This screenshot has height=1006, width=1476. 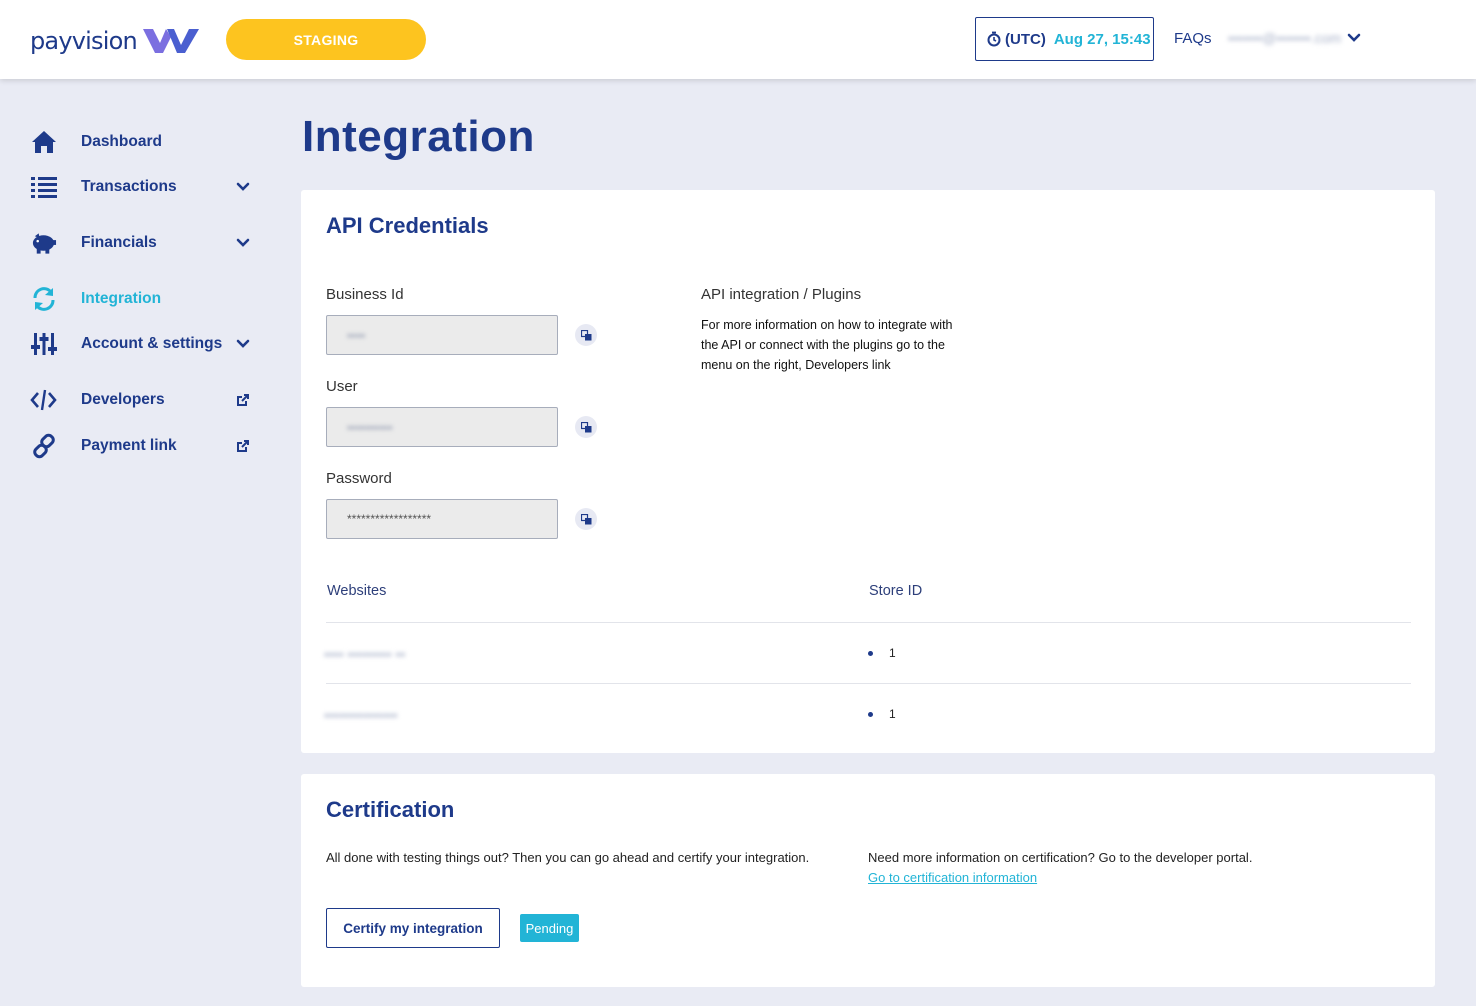 I want to click on websites-column-header: Websites, so click(x=357, y=591).